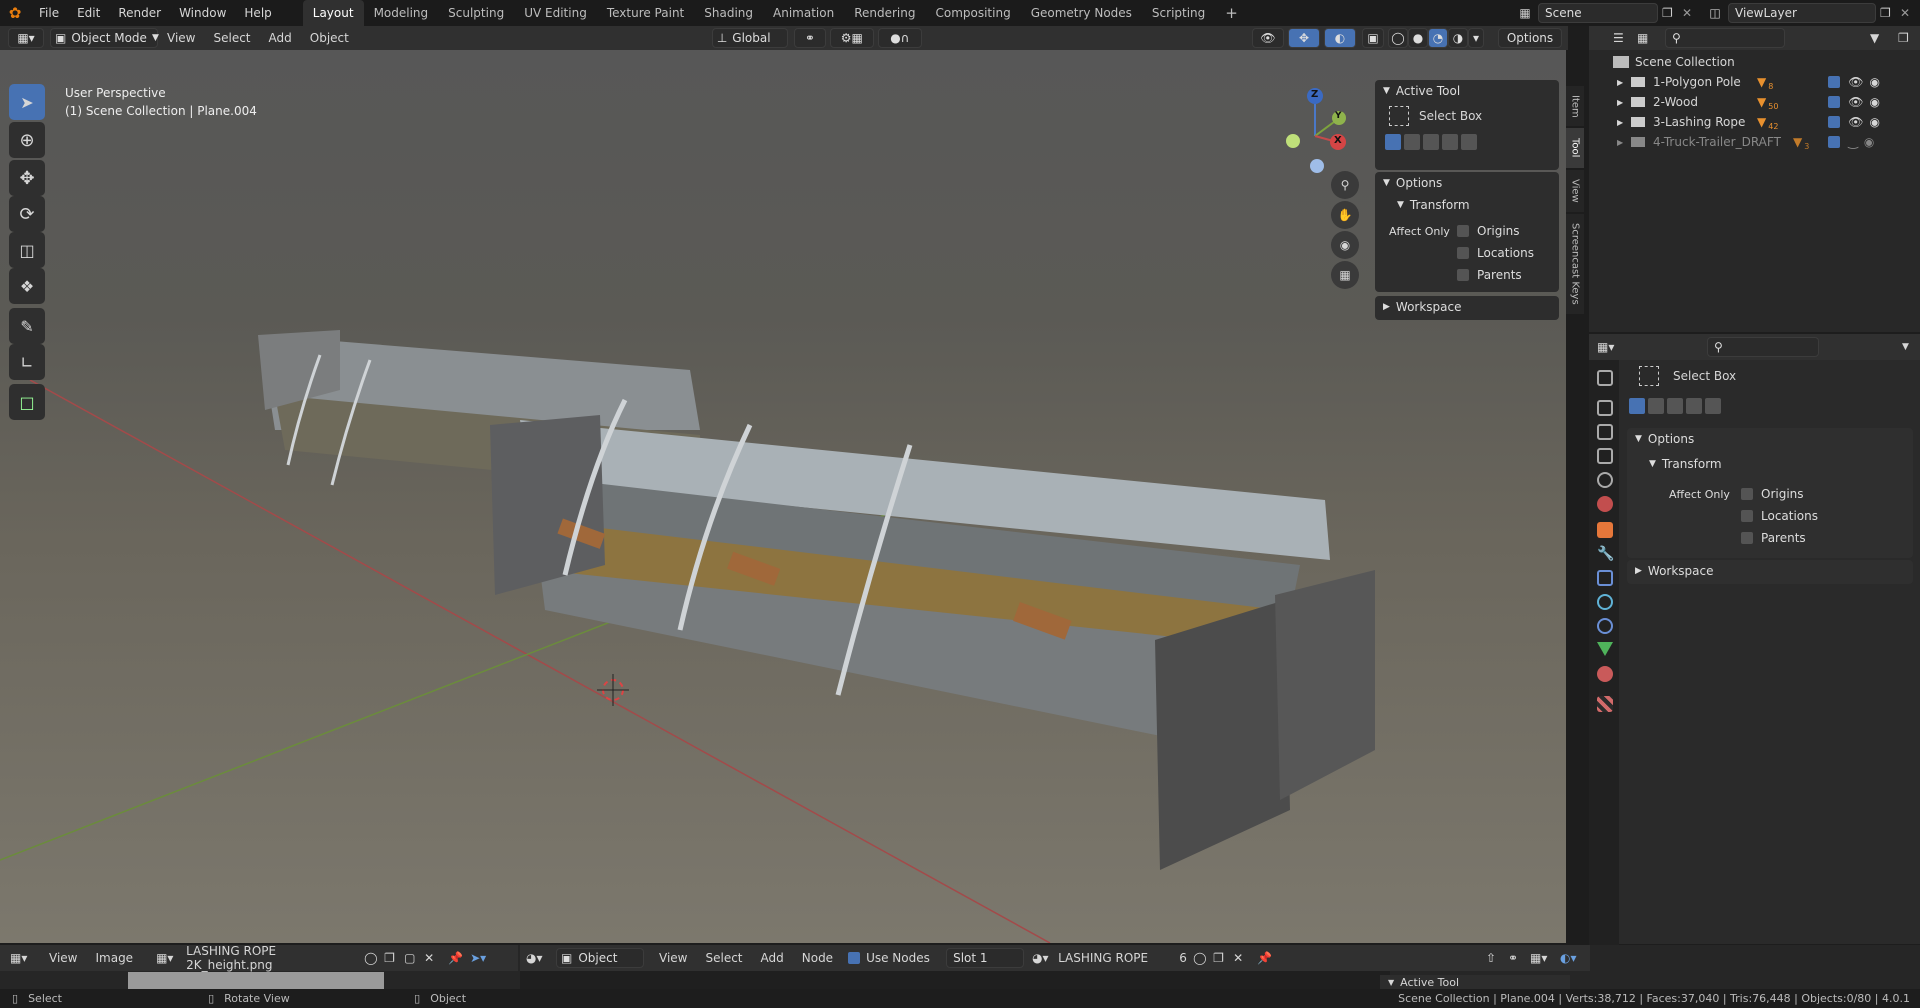 The height and width of the screenshot is (1008, 1920). Describe the element at coordinates (1754, 62) in the screenshot. I see `outliner-scene-collection: Scene Collection` at that location.